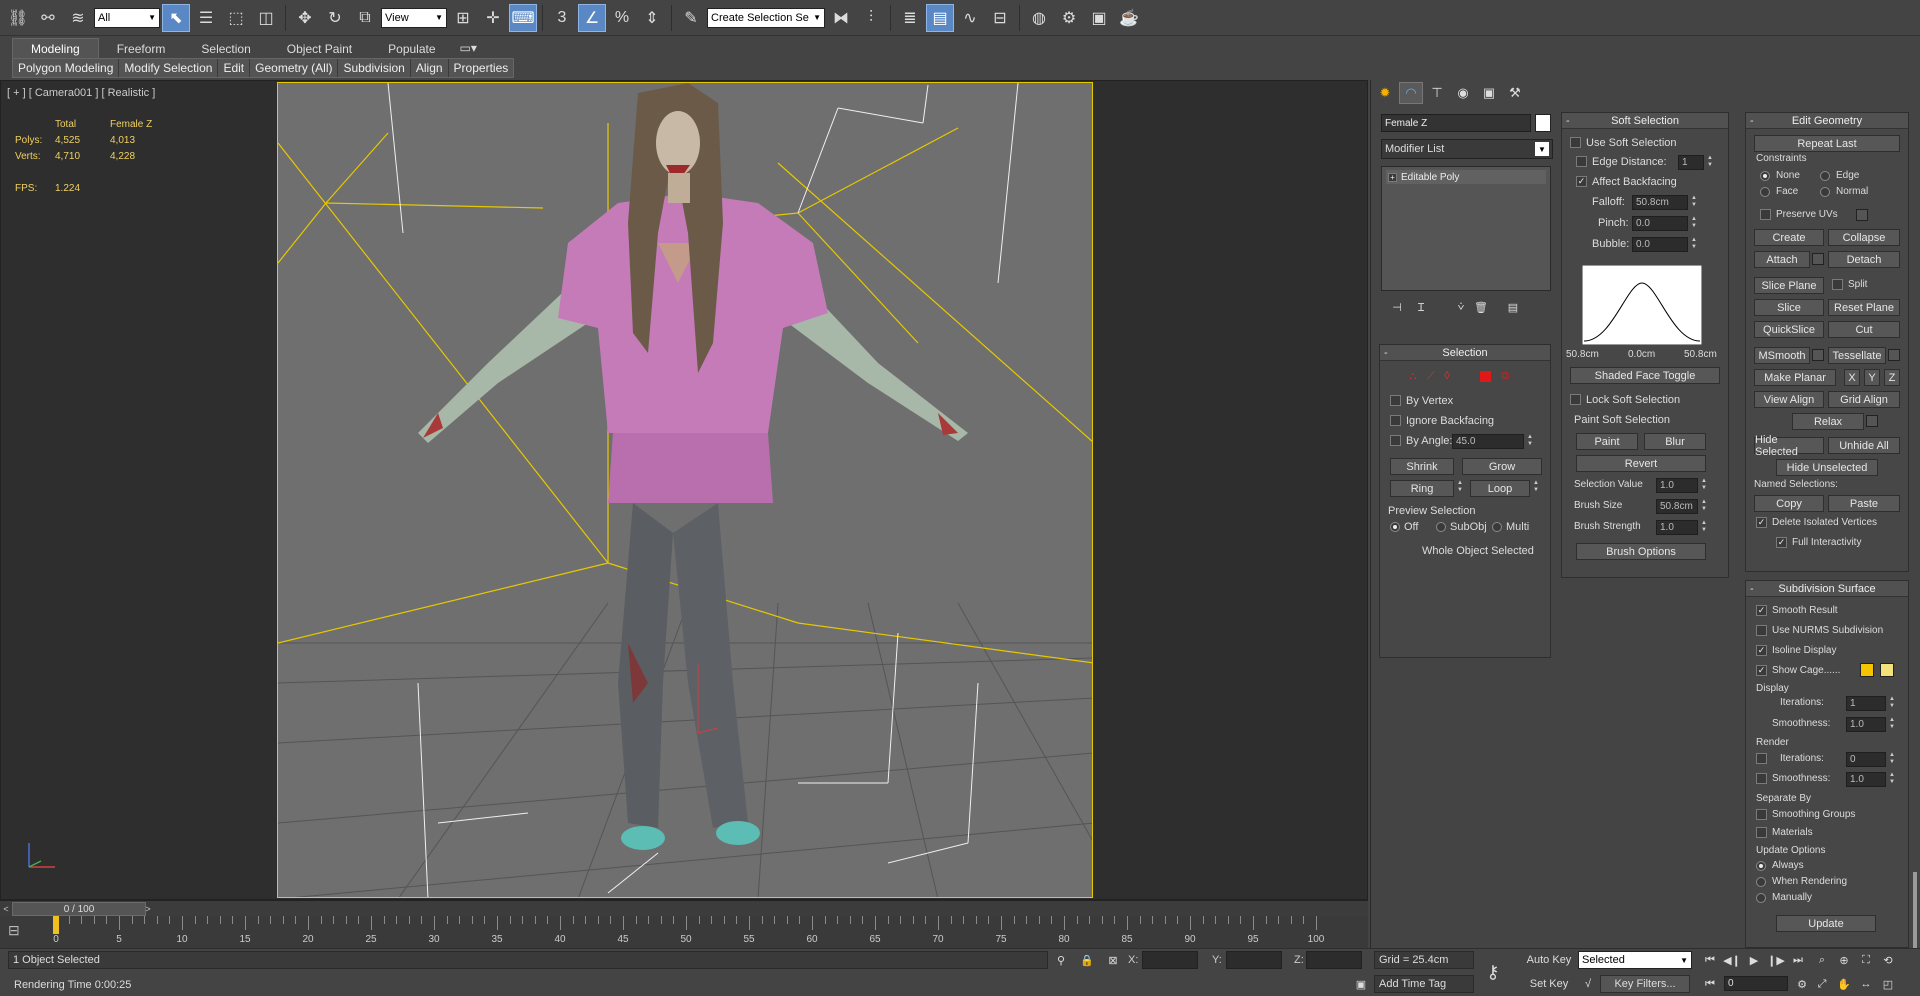  Describe the element at coordinates (1515, 93) in the screenshot. I see `utilities-tab-icon: ⚒` at that location.